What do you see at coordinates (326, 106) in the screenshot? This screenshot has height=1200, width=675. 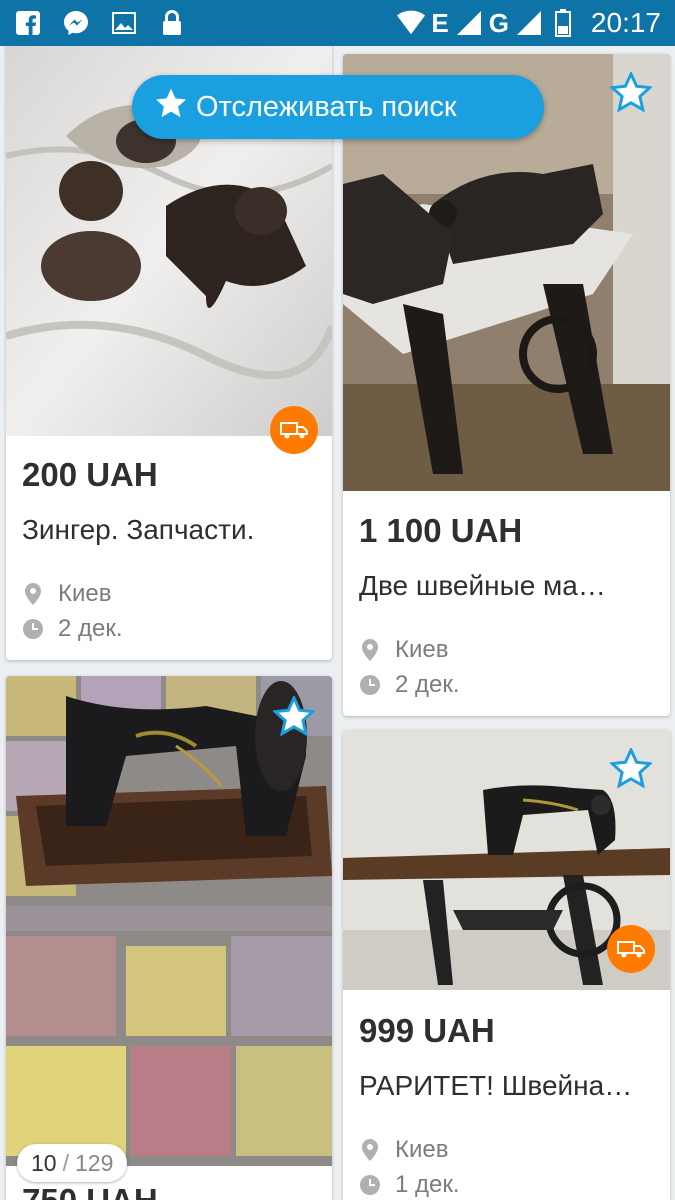 I see `track-search-label: Отслеживать поиск` at bounding box center [326, 106].